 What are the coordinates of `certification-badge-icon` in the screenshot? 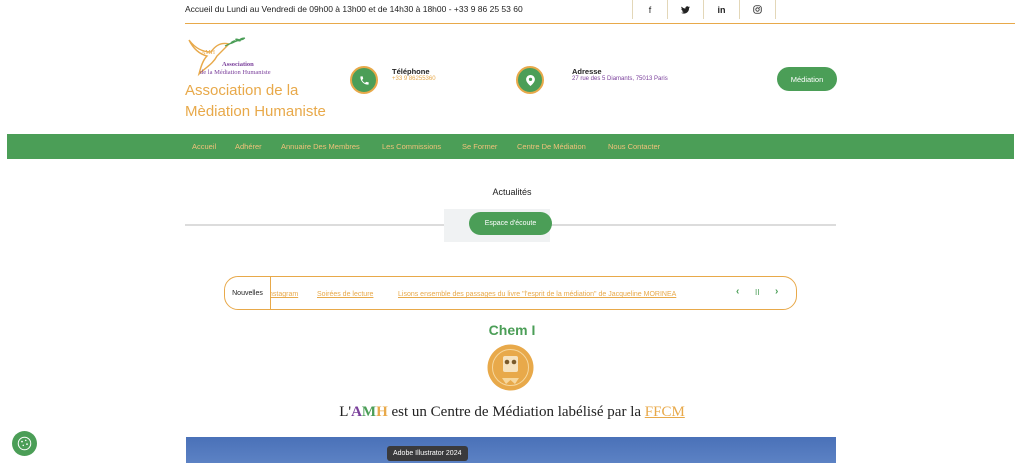 It's located at (510, 367).